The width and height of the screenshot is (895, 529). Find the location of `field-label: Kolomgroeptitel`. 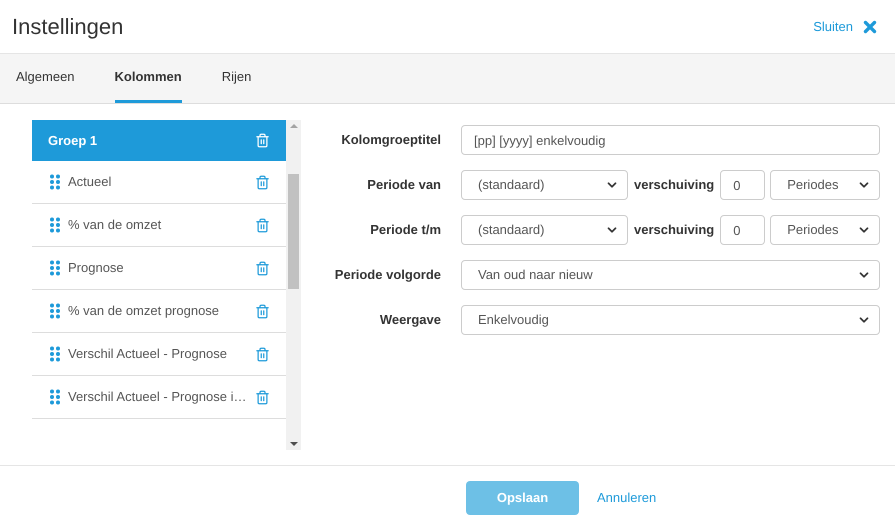

field-label: Kolomgroeptitel is located at coordinates (391, 139).